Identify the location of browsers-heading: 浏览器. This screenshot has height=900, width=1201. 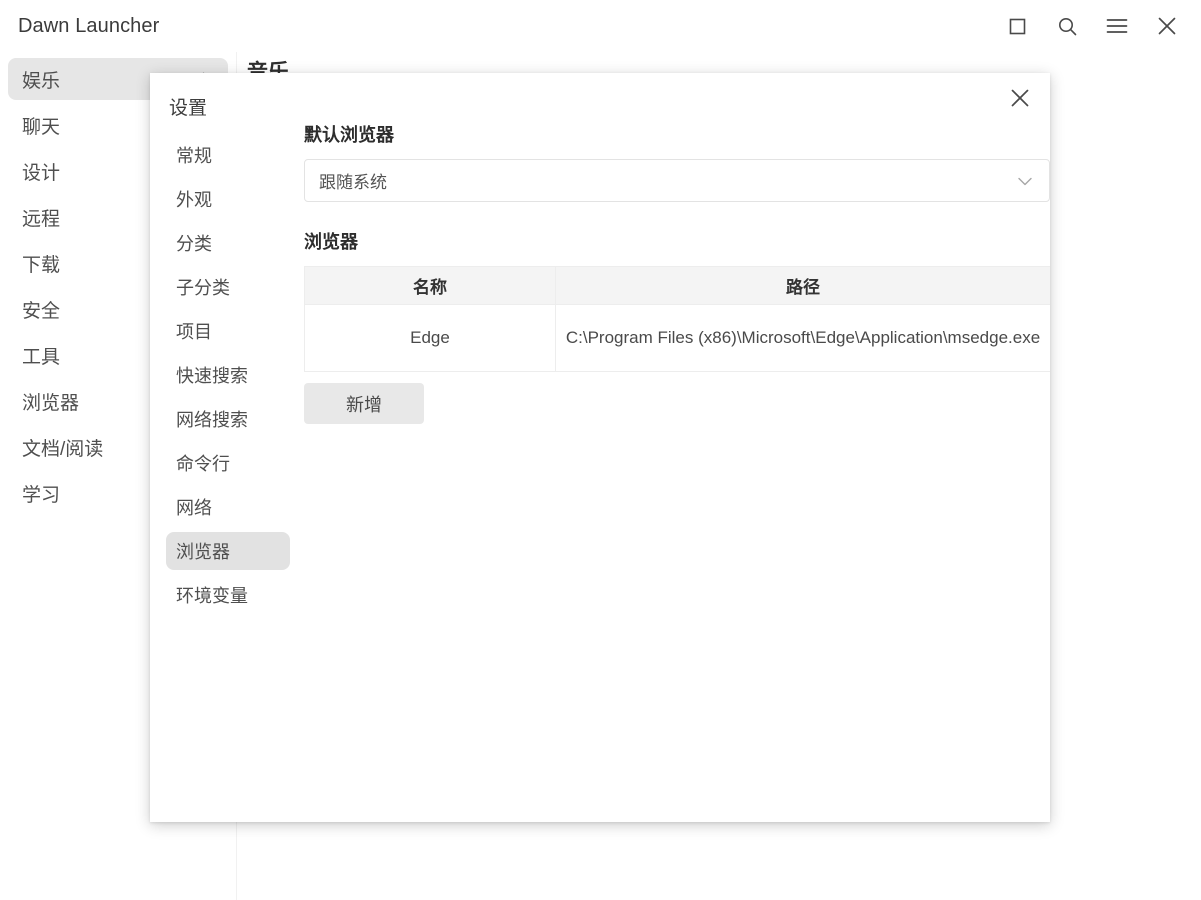
(331, 242).